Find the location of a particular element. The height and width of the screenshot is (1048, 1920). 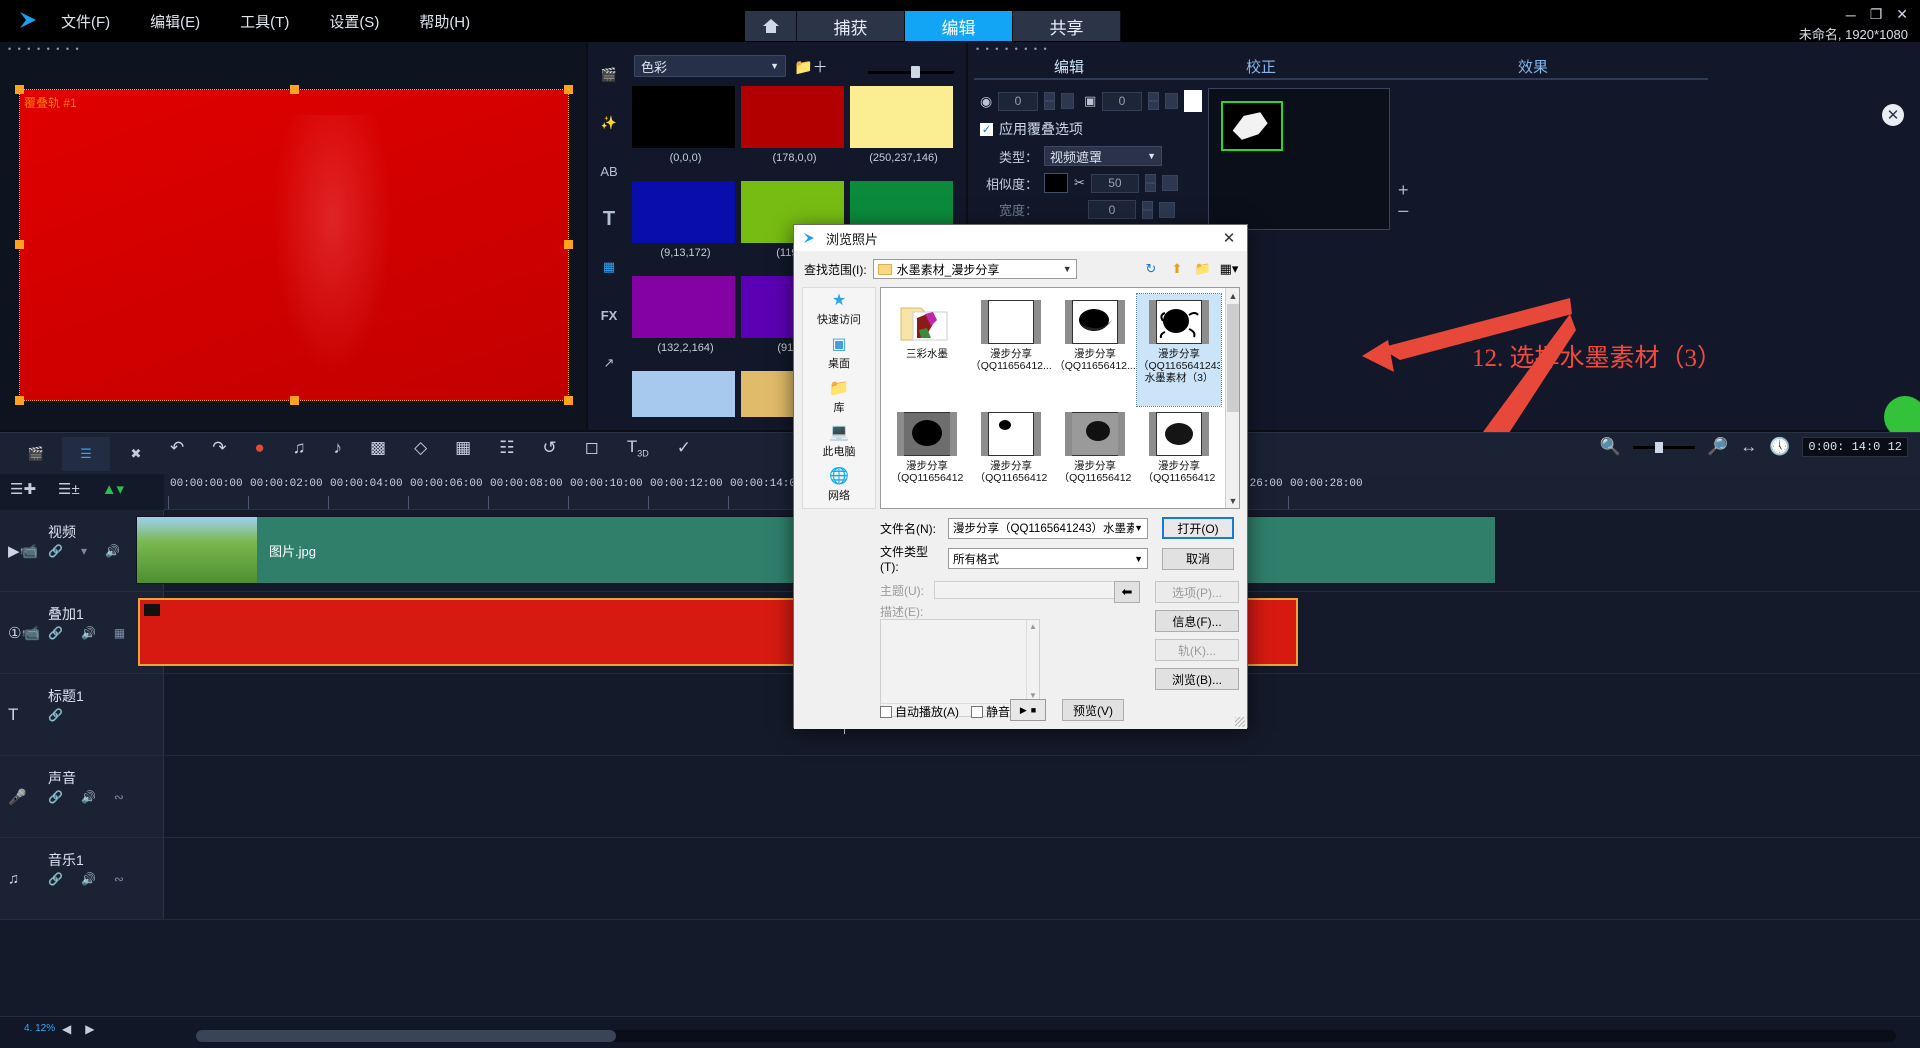

resize-handle-br is located at coordinates (568, 400).